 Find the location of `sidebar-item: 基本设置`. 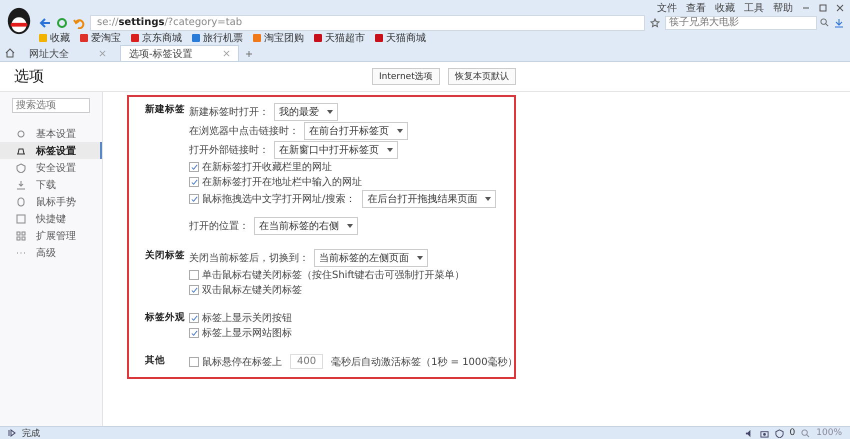

sidebar-item: 基本设置 is located at coordinates (51, 133).